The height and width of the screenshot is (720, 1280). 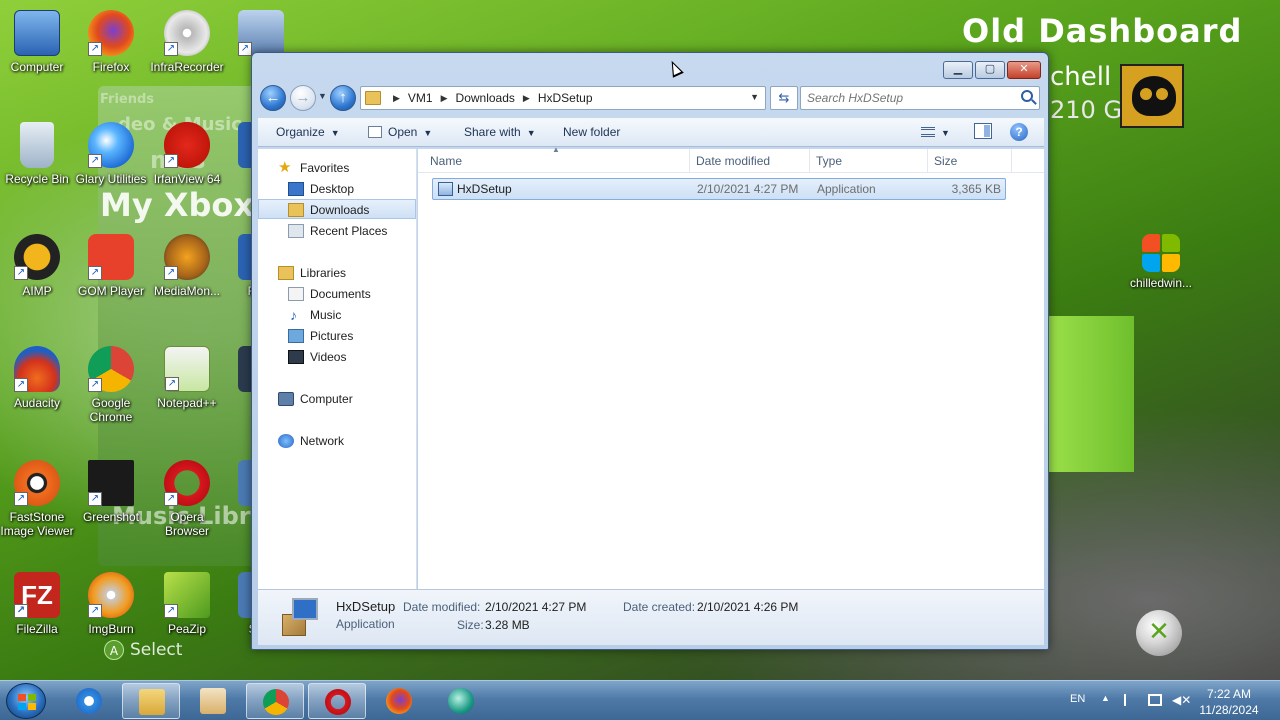 I want to click on recent-pages-chevron-icon: ▼, so click(x=322, y=96).